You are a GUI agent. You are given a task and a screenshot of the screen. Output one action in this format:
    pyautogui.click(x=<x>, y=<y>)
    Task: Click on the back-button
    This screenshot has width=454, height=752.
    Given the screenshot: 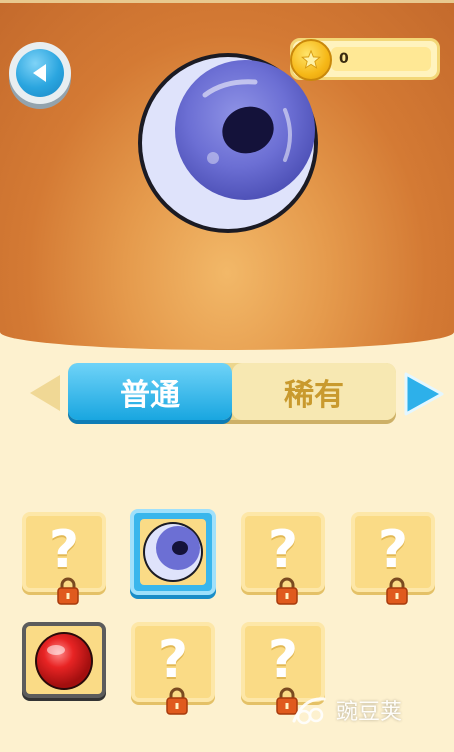 What is the action you would take?
    pyautogui.click(x=40, y=73)
    